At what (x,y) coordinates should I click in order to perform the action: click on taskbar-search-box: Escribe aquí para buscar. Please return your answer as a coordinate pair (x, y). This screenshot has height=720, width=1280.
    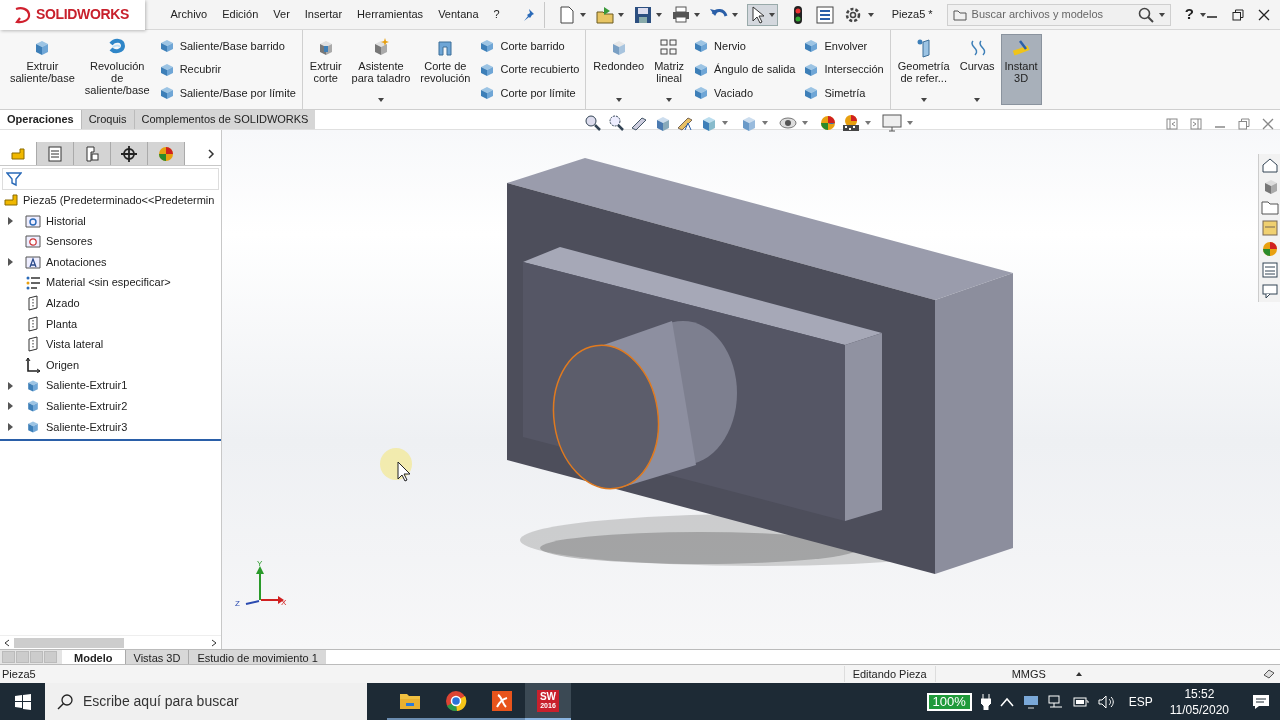
    Looking at the image, I should click on (206, 701).